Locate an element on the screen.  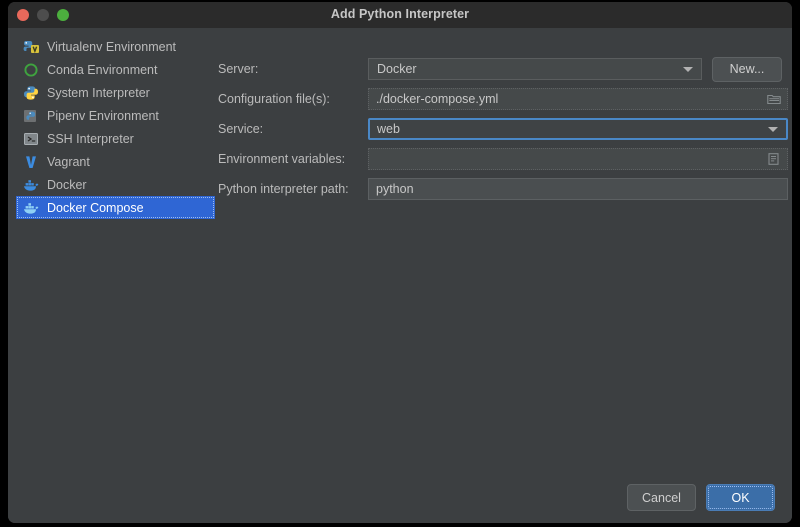
environment-variables-label: Environment variables: is located at coordinates (282, 159).